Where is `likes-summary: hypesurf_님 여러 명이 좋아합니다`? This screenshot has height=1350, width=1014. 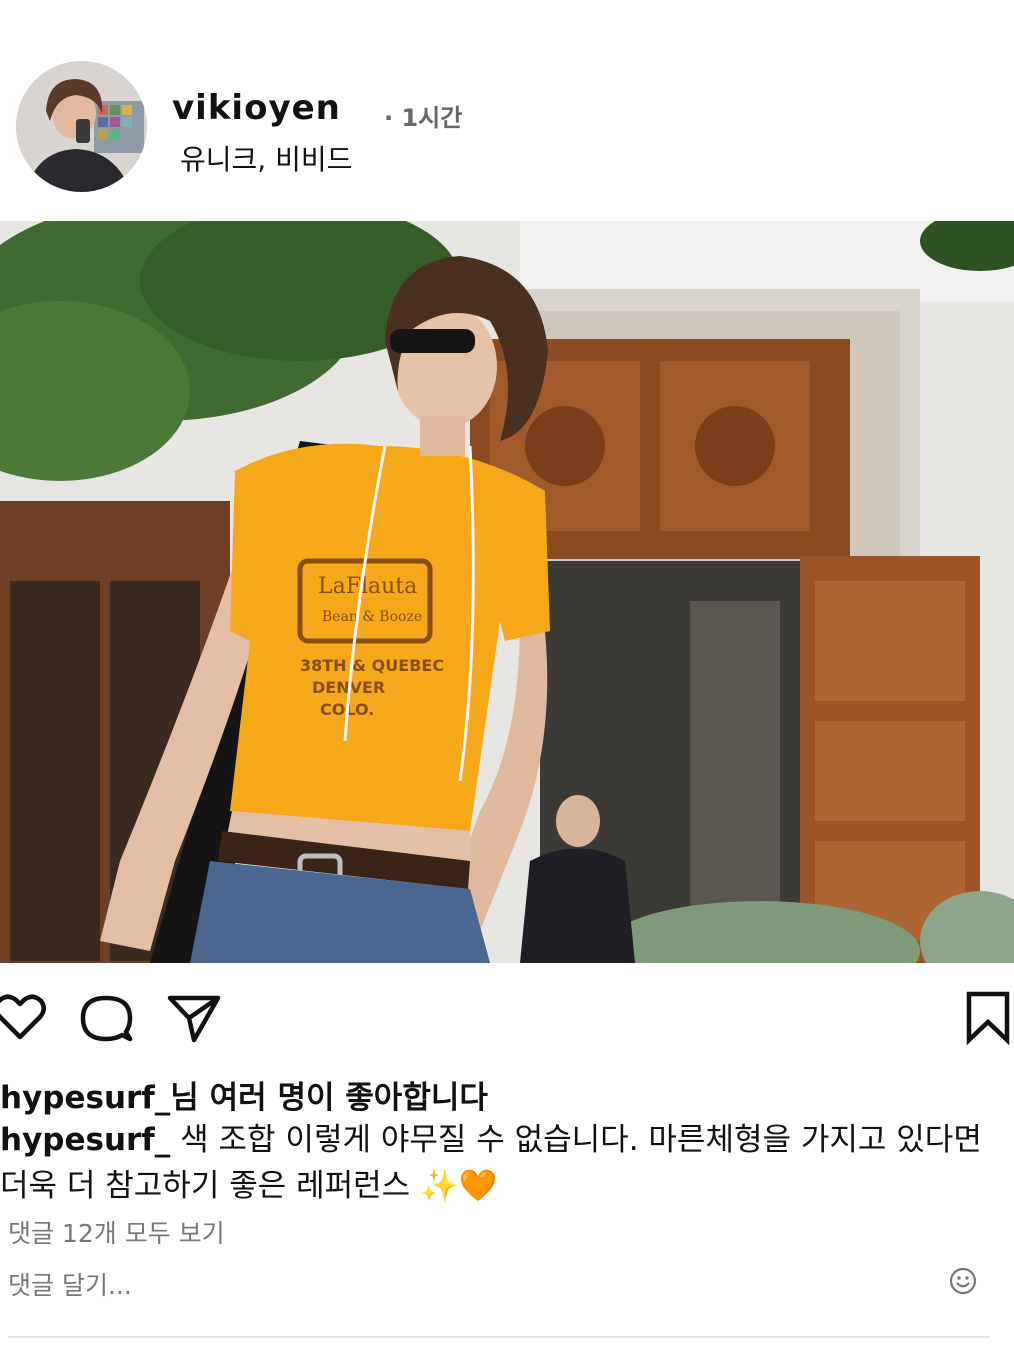 likes-summary: hypesurf_님 여러 명이 좋아합니다 is located at coordinates (244, 1094).